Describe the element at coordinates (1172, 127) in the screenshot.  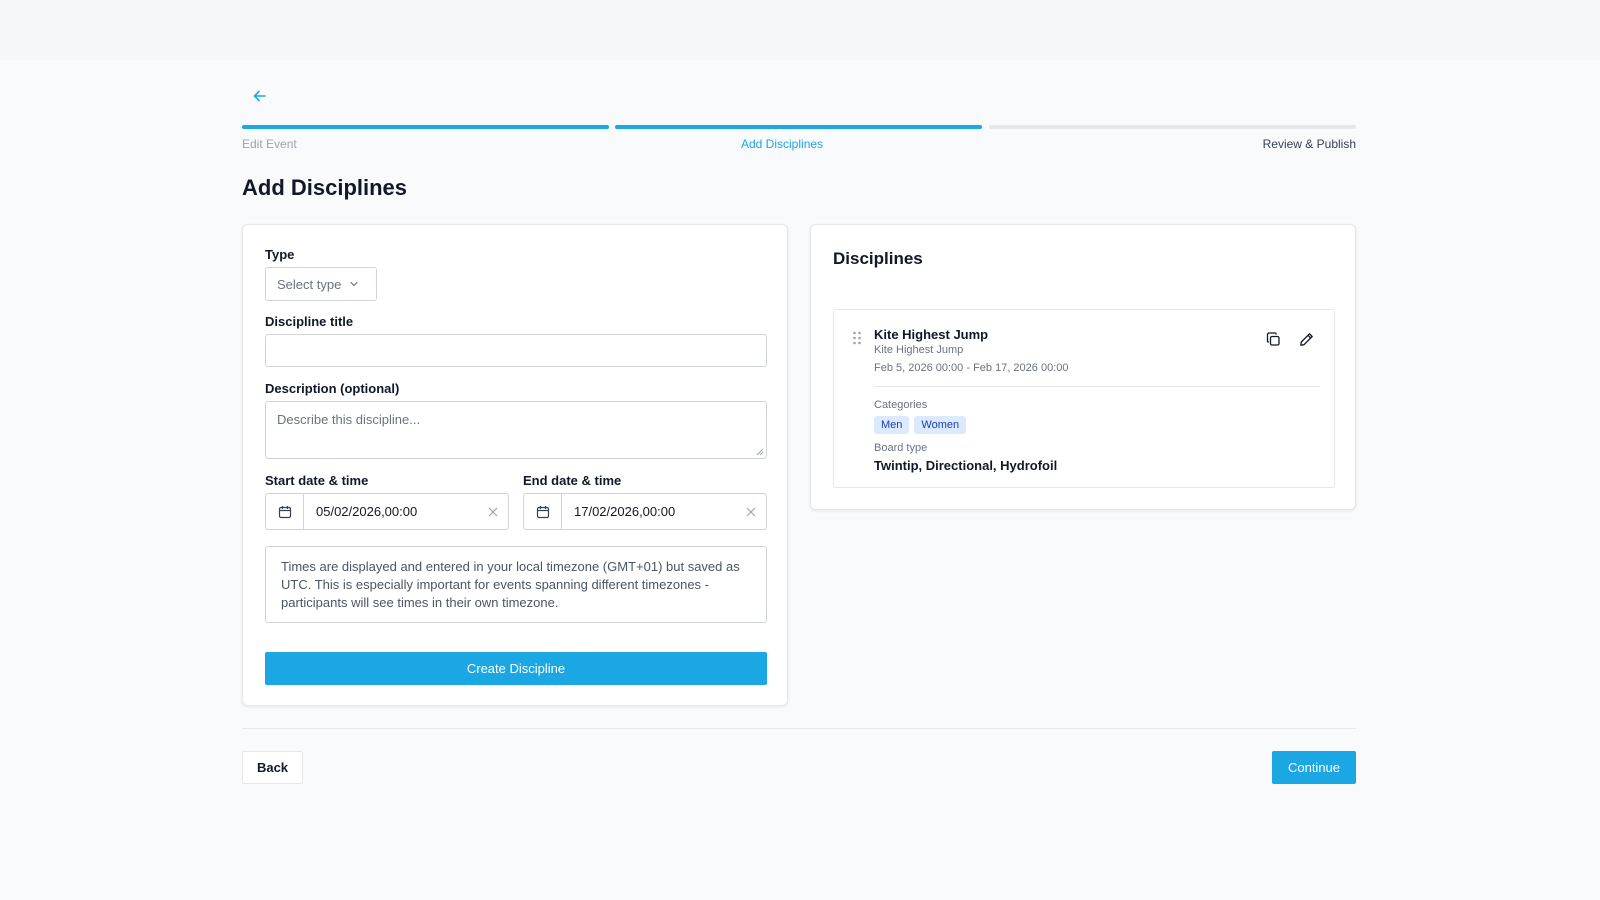
I see `step-bar-review-publish` at that location.